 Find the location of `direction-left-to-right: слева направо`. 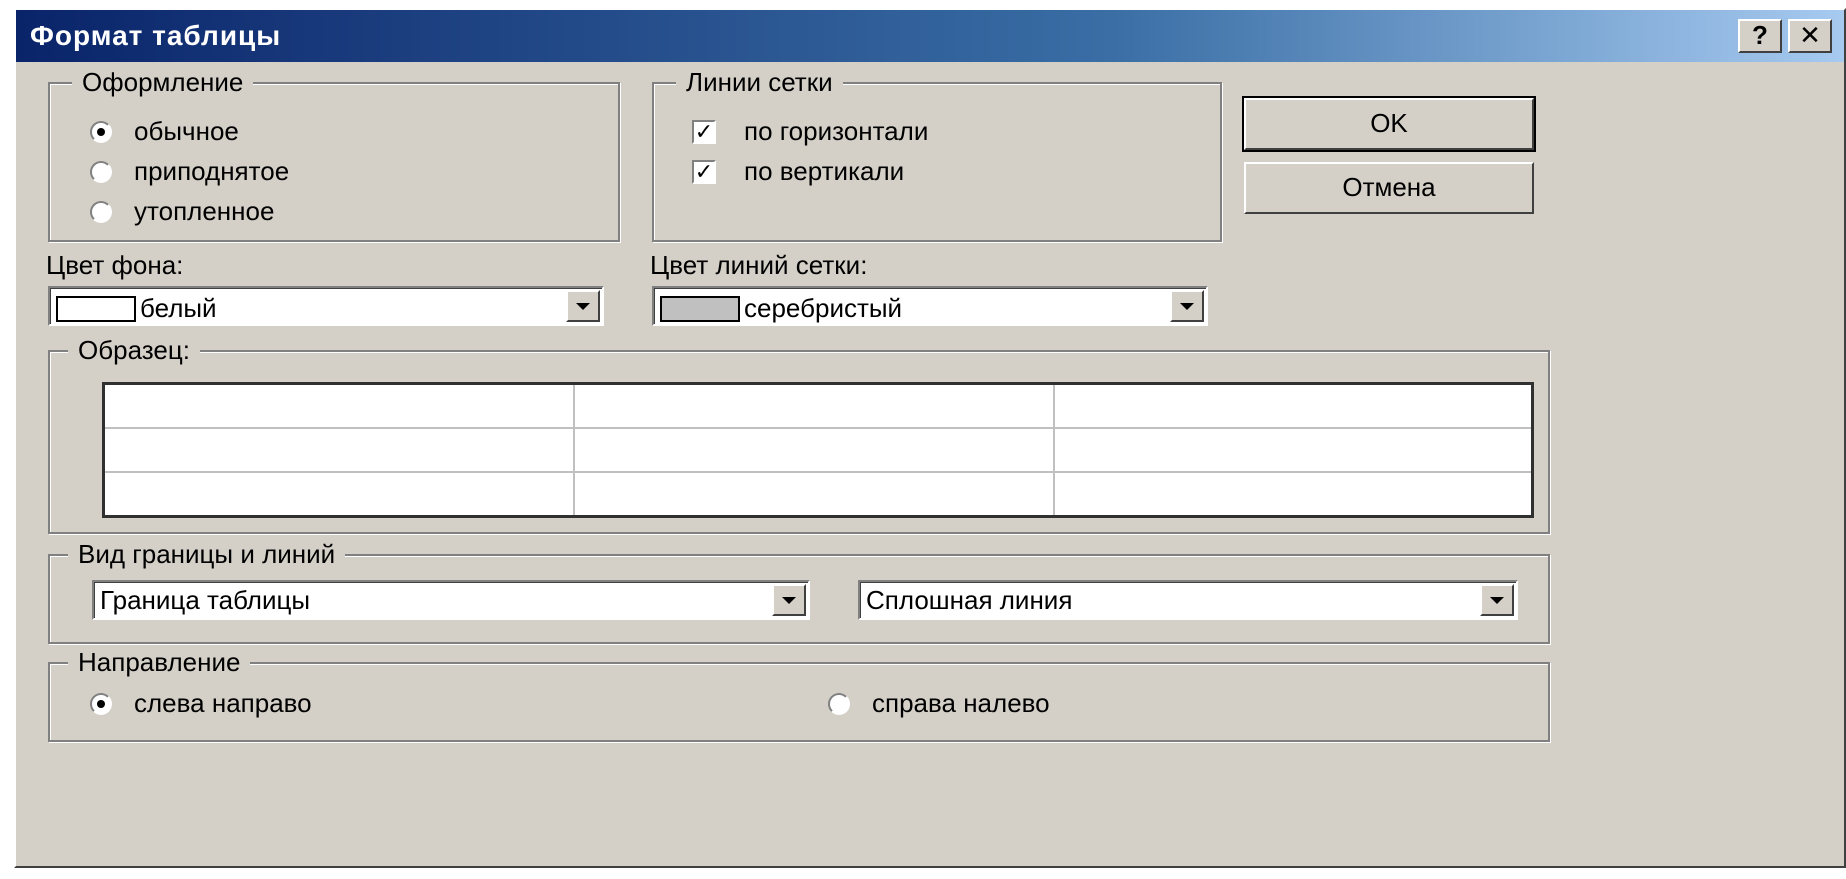

direction-left-to-right: слева направо is located at coordinates (201, 703).